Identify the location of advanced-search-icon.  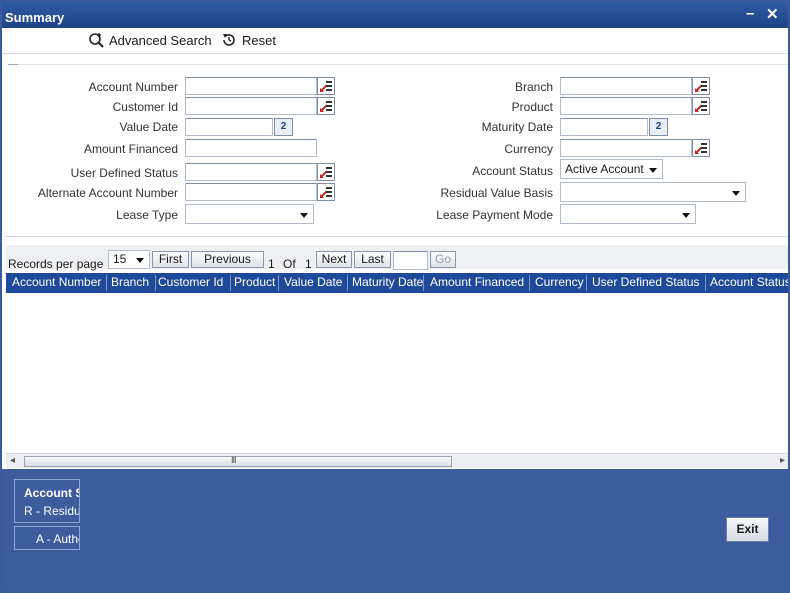
(96, 40).